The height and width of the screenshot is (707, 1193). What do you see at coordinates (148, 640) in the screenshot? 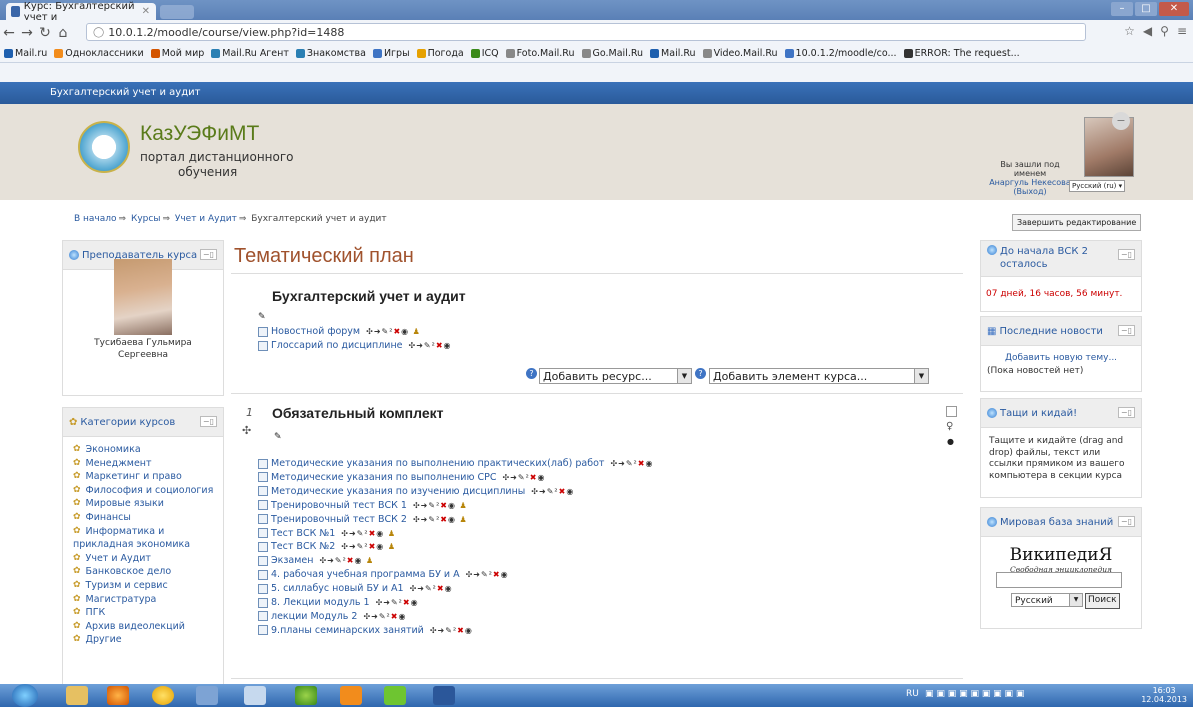
I see `category-item: ✿ Другие` at bounding box center [148, 640].